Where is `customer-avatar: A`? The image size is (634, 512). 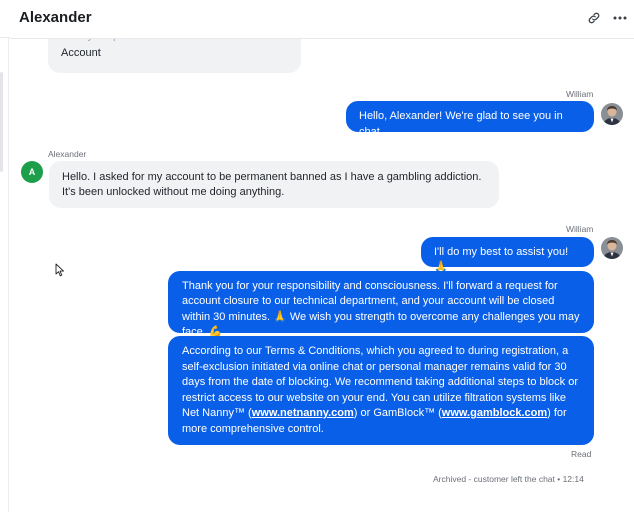
customer-avatar: A is located at coordinates (32, 172).